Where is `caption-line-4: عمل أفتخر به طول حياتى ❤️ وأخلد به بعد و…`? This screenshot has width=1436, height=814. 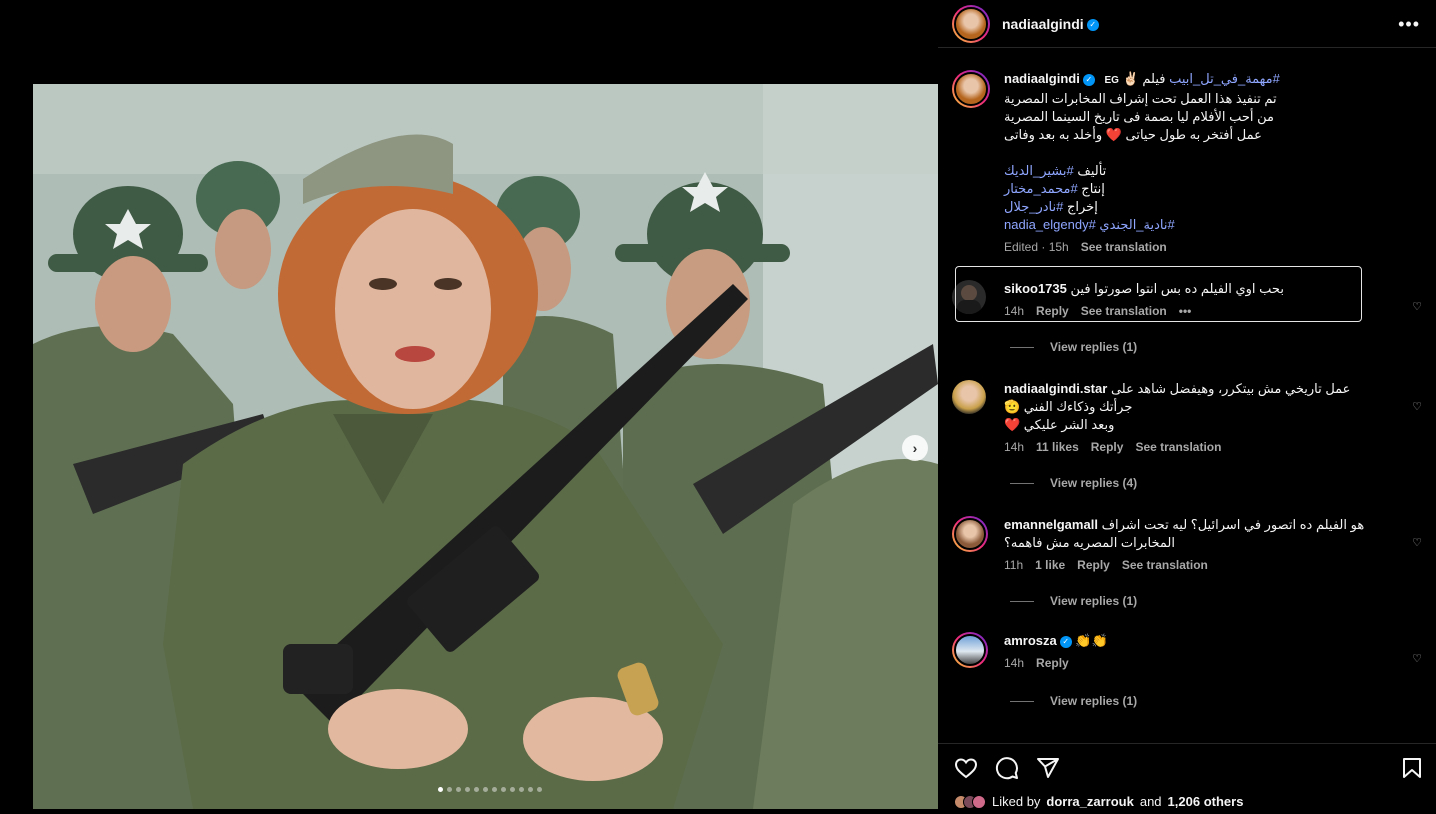 caption-line-4: عمل أفتخر به طول حياتى ❤️ وأخلد به بعد و… is located at coordinates (1133, 134).